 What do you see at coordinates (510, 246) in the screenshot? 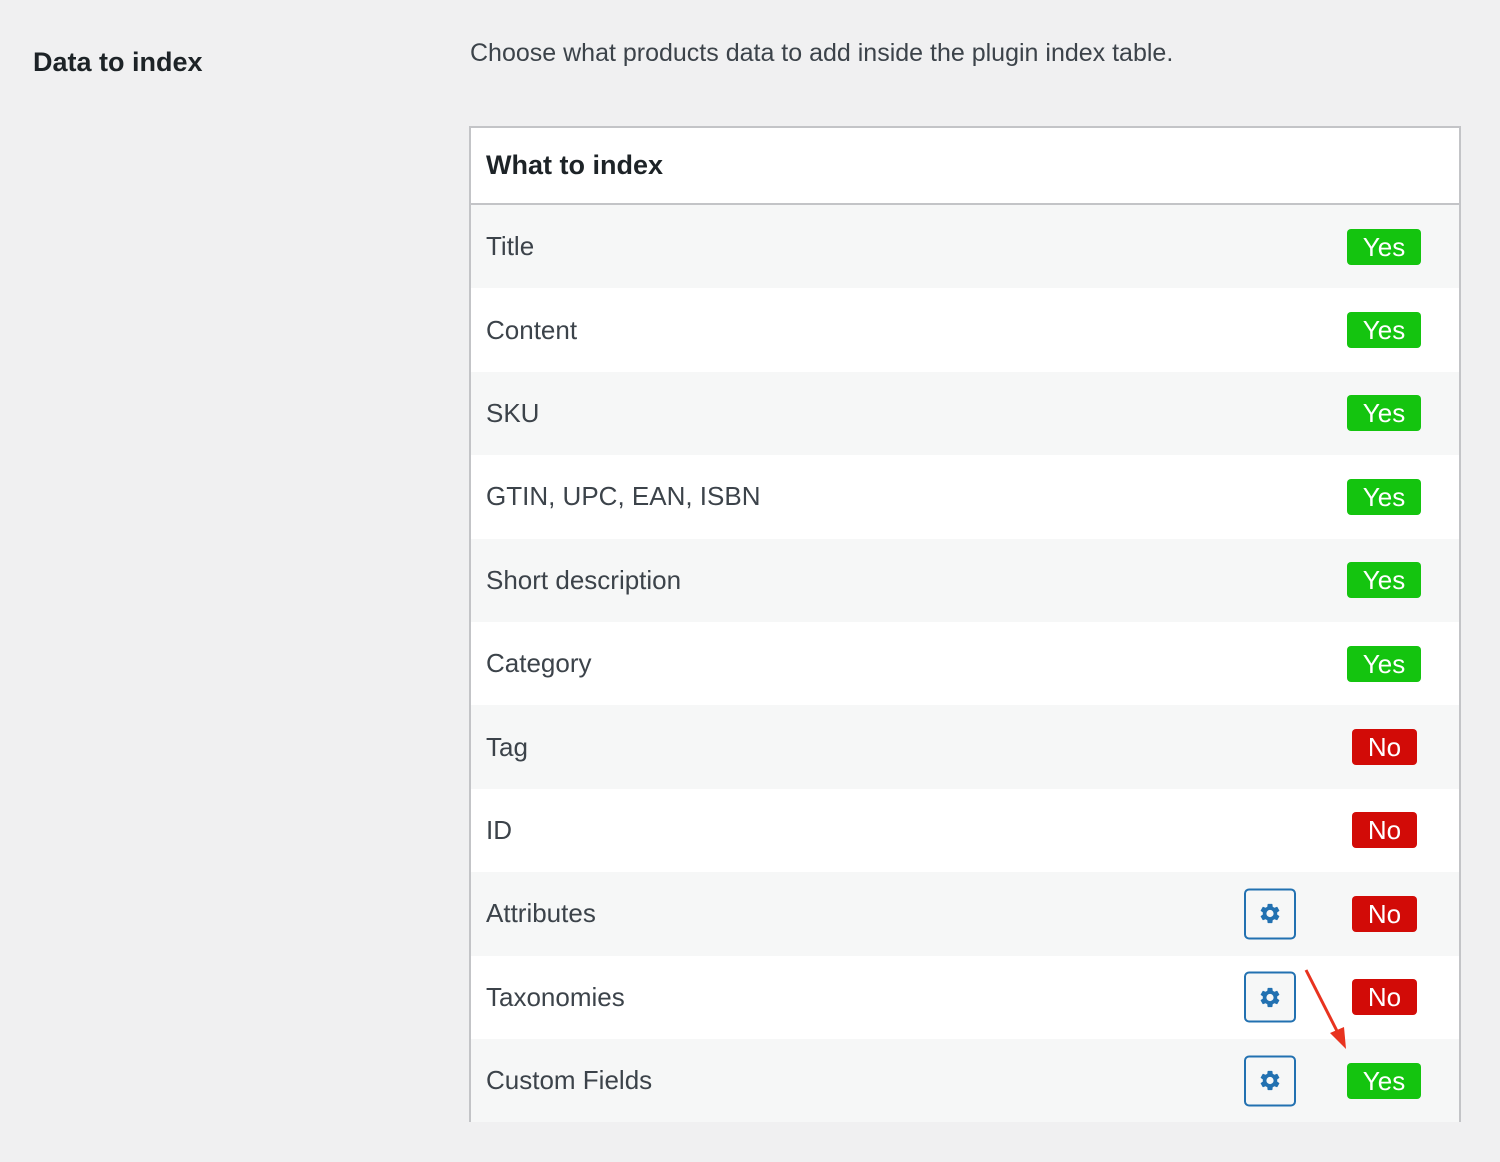
I see `row-label: Title` at bounding box center [510, 246].